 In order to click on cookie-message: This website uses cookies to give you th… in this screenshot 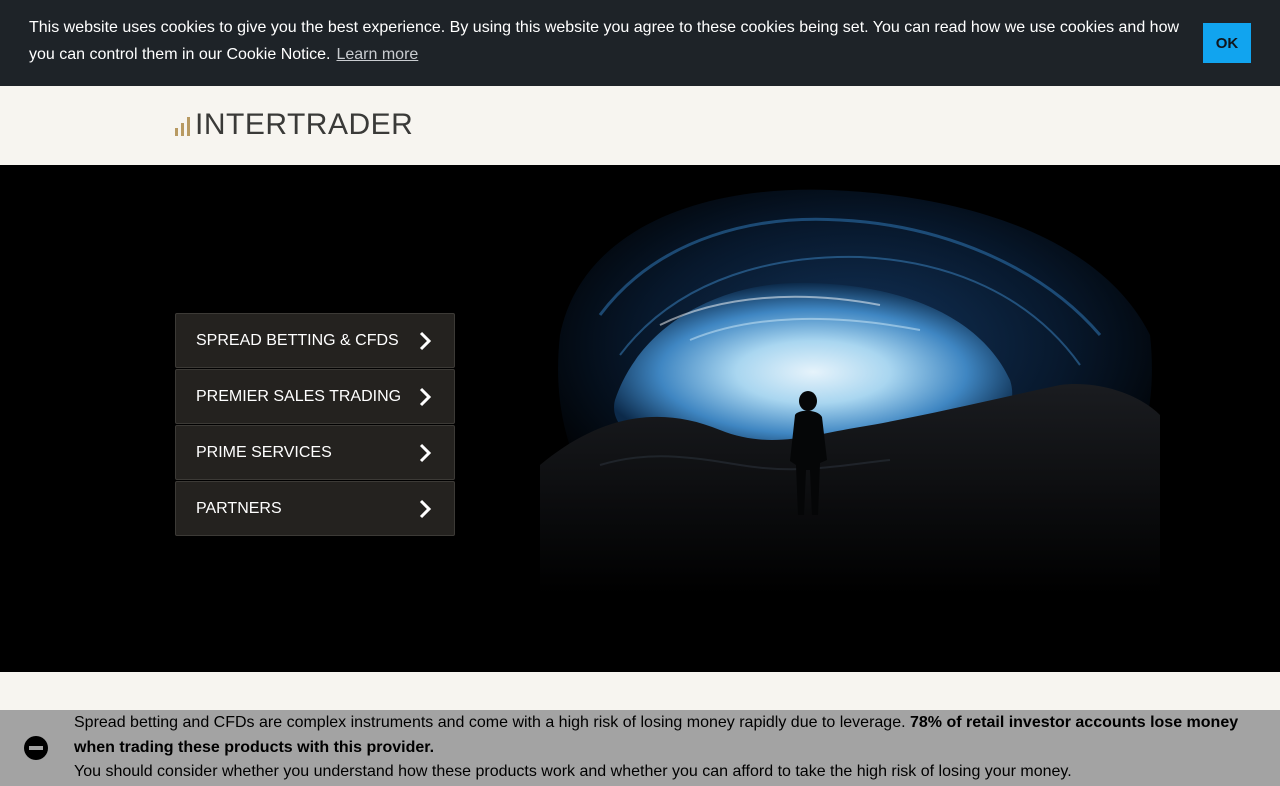, I will do `click(609, 41)`.